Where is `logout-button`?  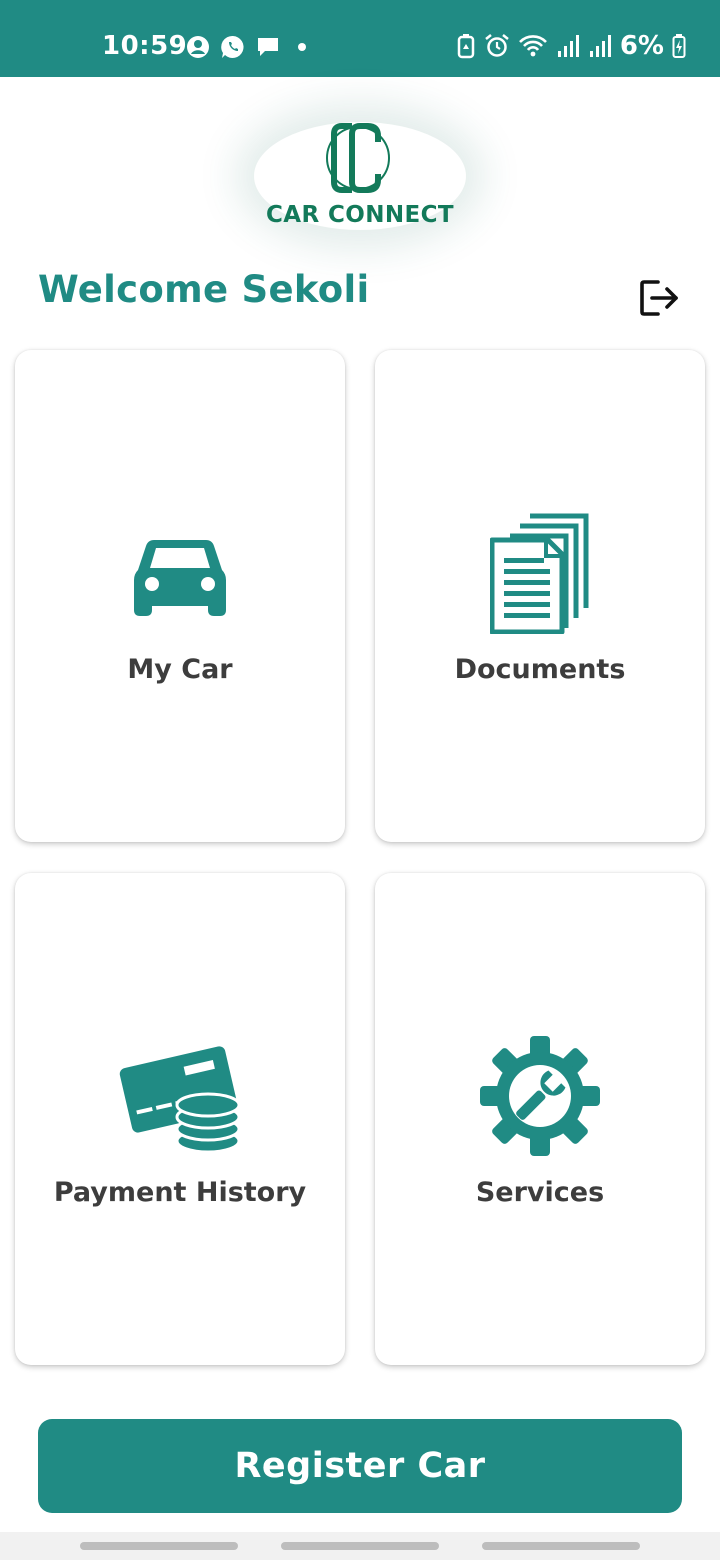
logout-button is located at coordinates (659, 298).